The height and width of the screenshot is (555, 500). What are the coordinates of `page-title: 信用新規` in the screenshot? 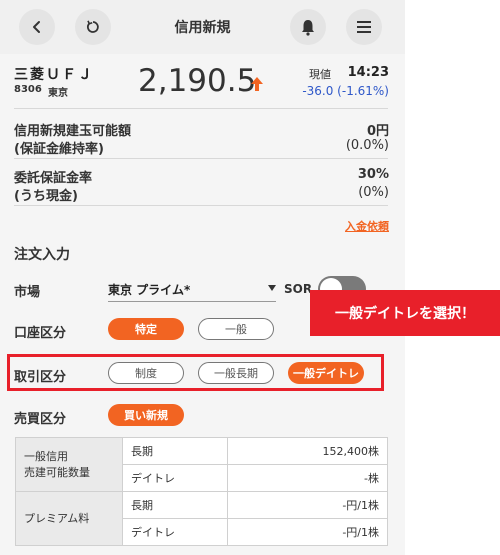 It's located at (202, 28).